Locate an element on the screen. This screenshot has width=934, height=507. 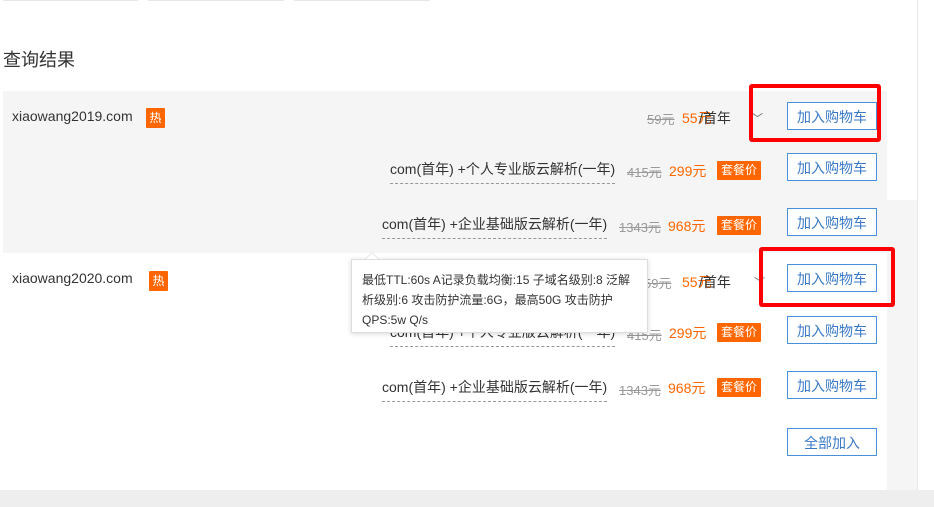
page-gutter is located at coordinates (925, 253).